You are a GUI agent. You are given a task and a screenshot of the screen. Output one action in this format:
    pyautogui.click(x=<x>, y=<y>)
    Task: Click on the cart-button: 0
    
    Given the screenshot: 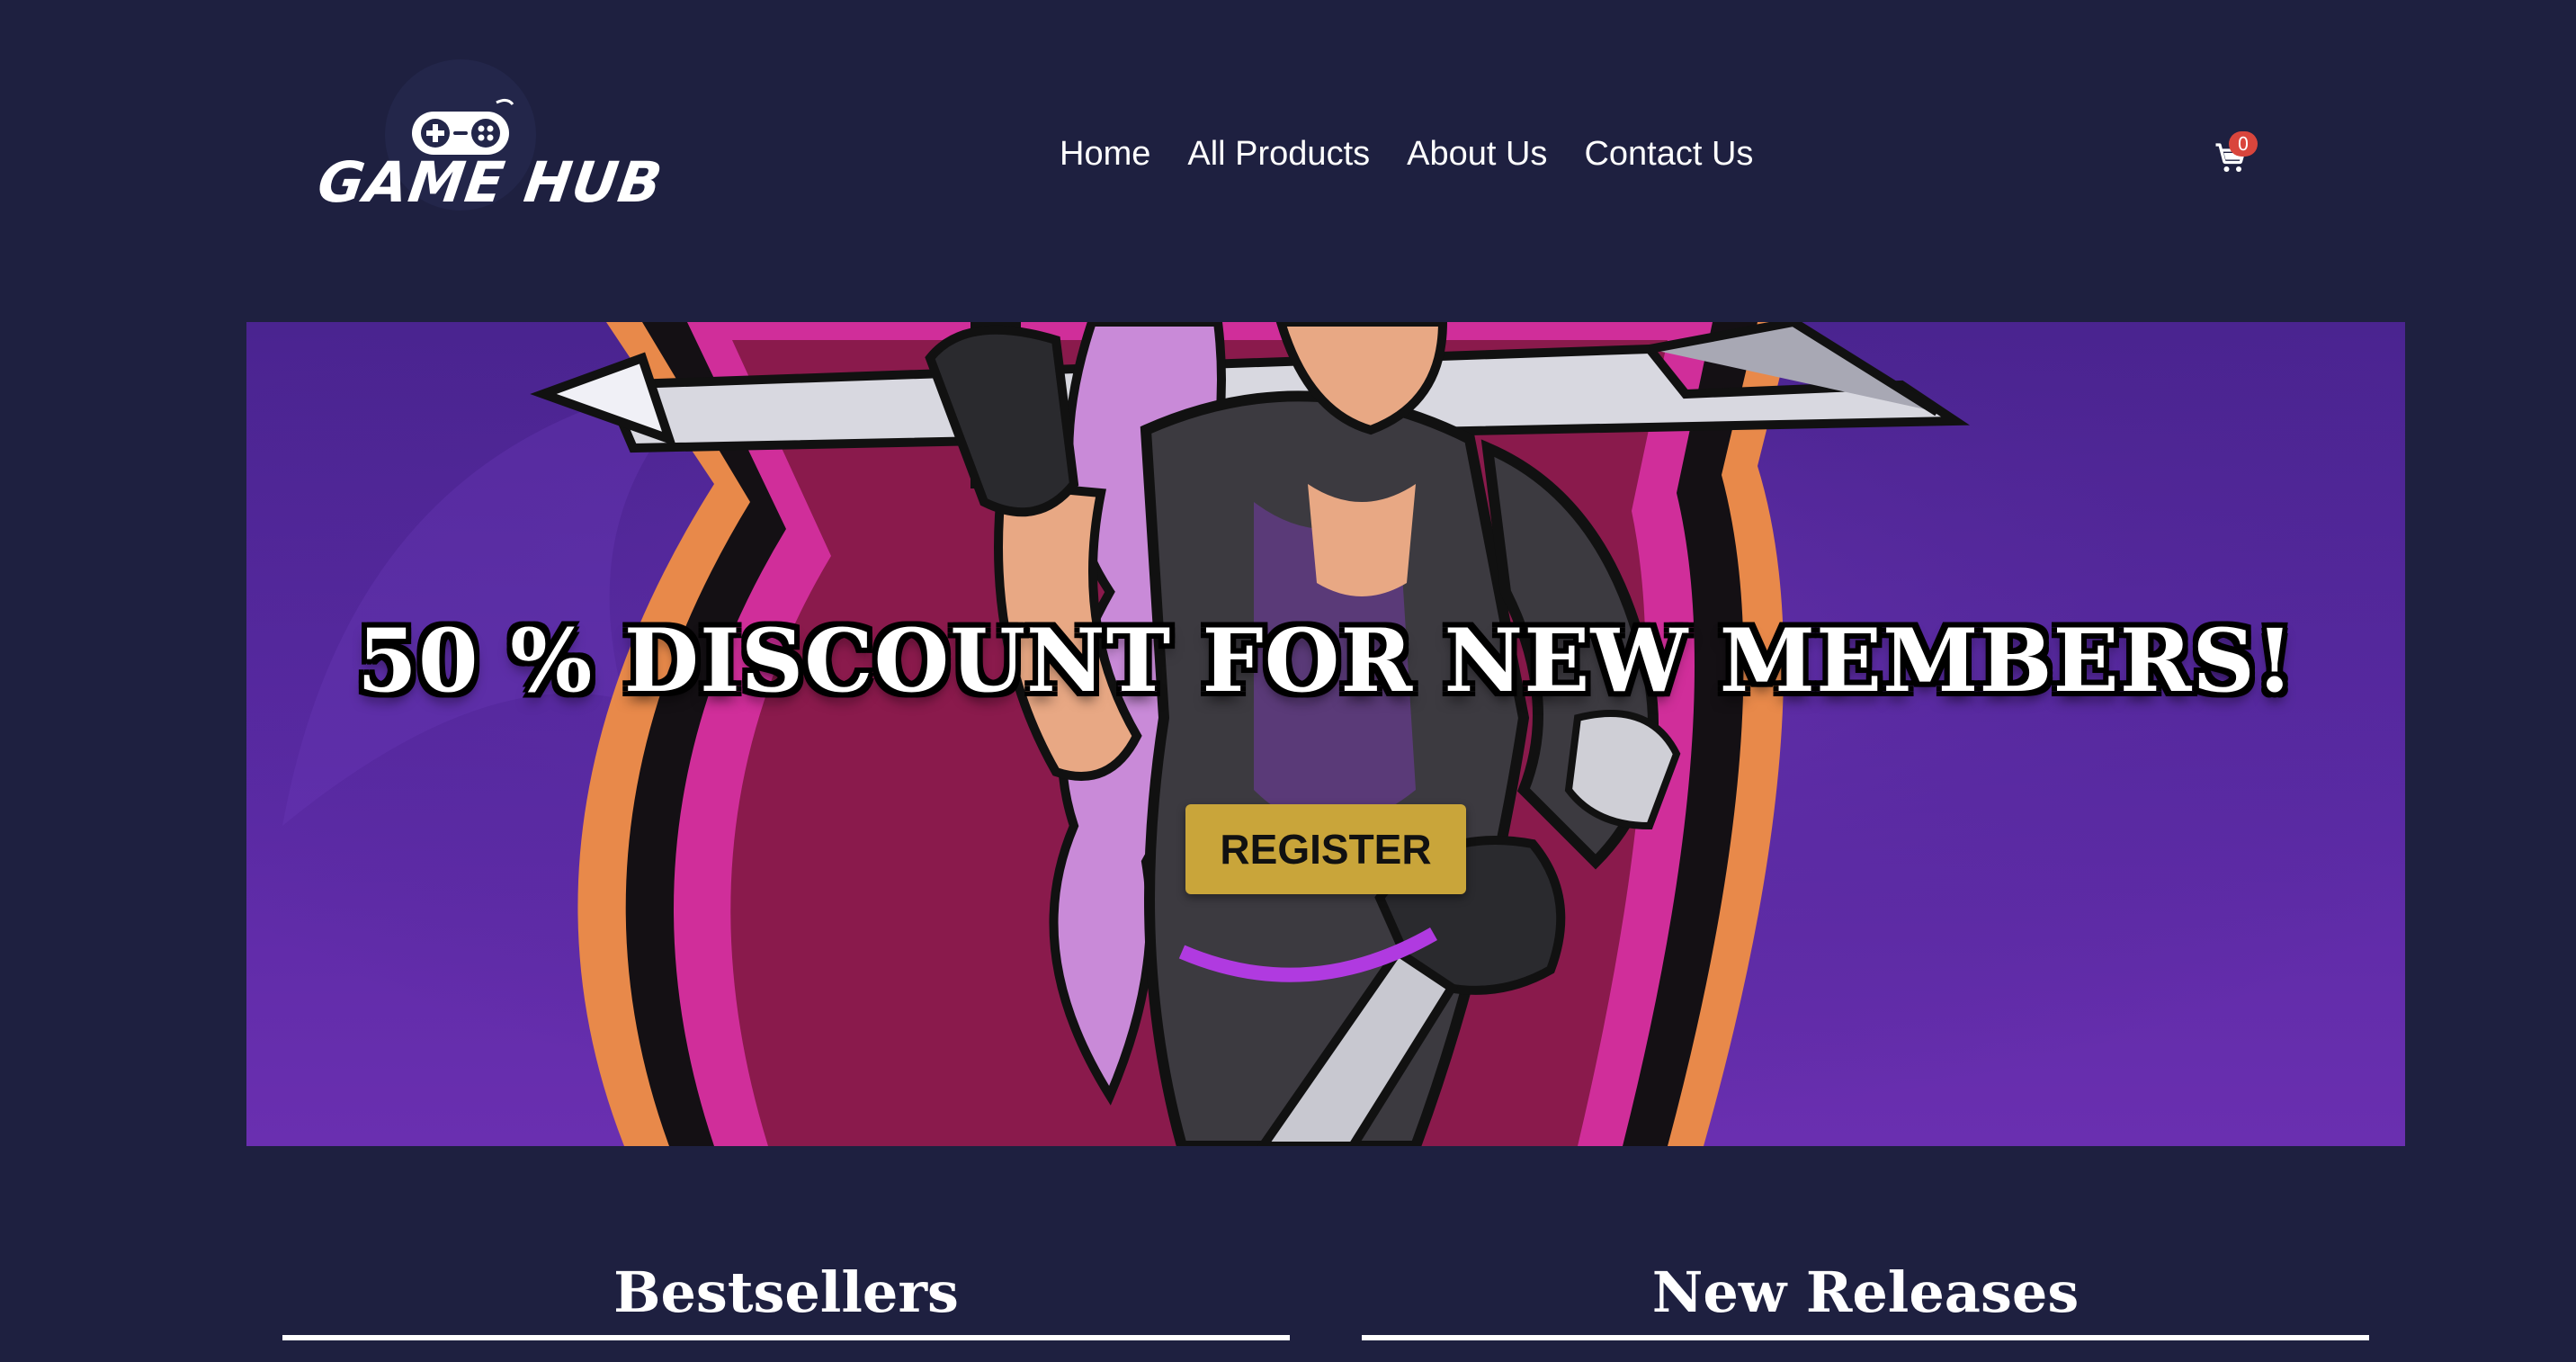 What is the action you would take?
    pyautogui.click(x=2238, y=155)
    